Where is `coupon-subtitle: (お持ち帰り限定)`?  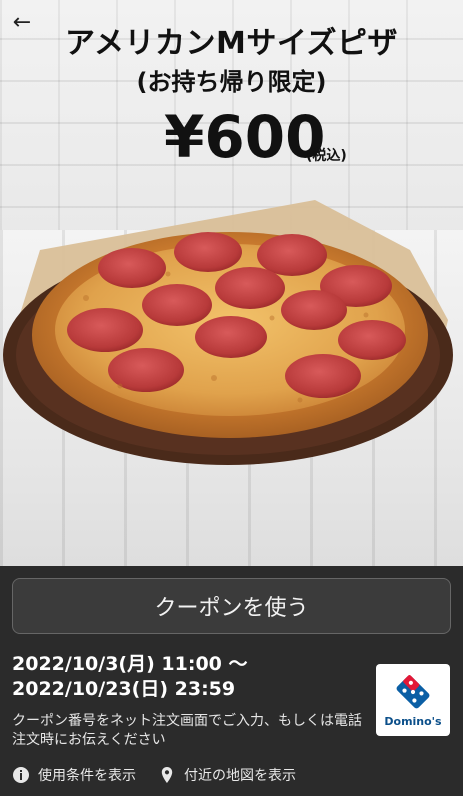 coupon-subtitle: (お持ち帰り限定) is located at coordinates (231, 82).